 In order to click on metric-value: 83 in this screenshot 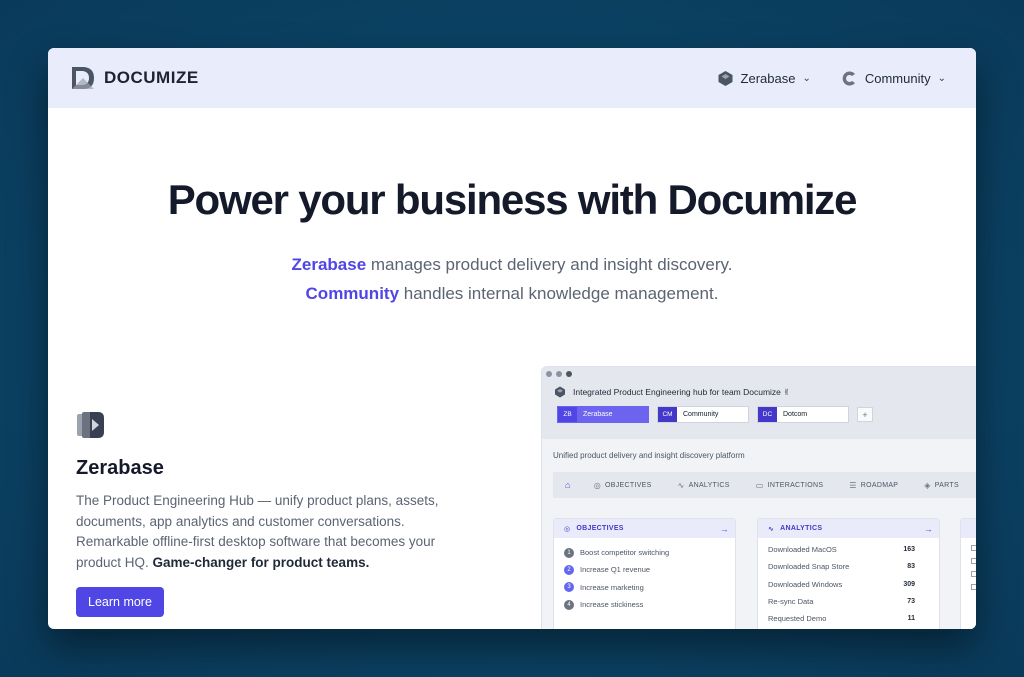, I will do `click(911, 567)`.